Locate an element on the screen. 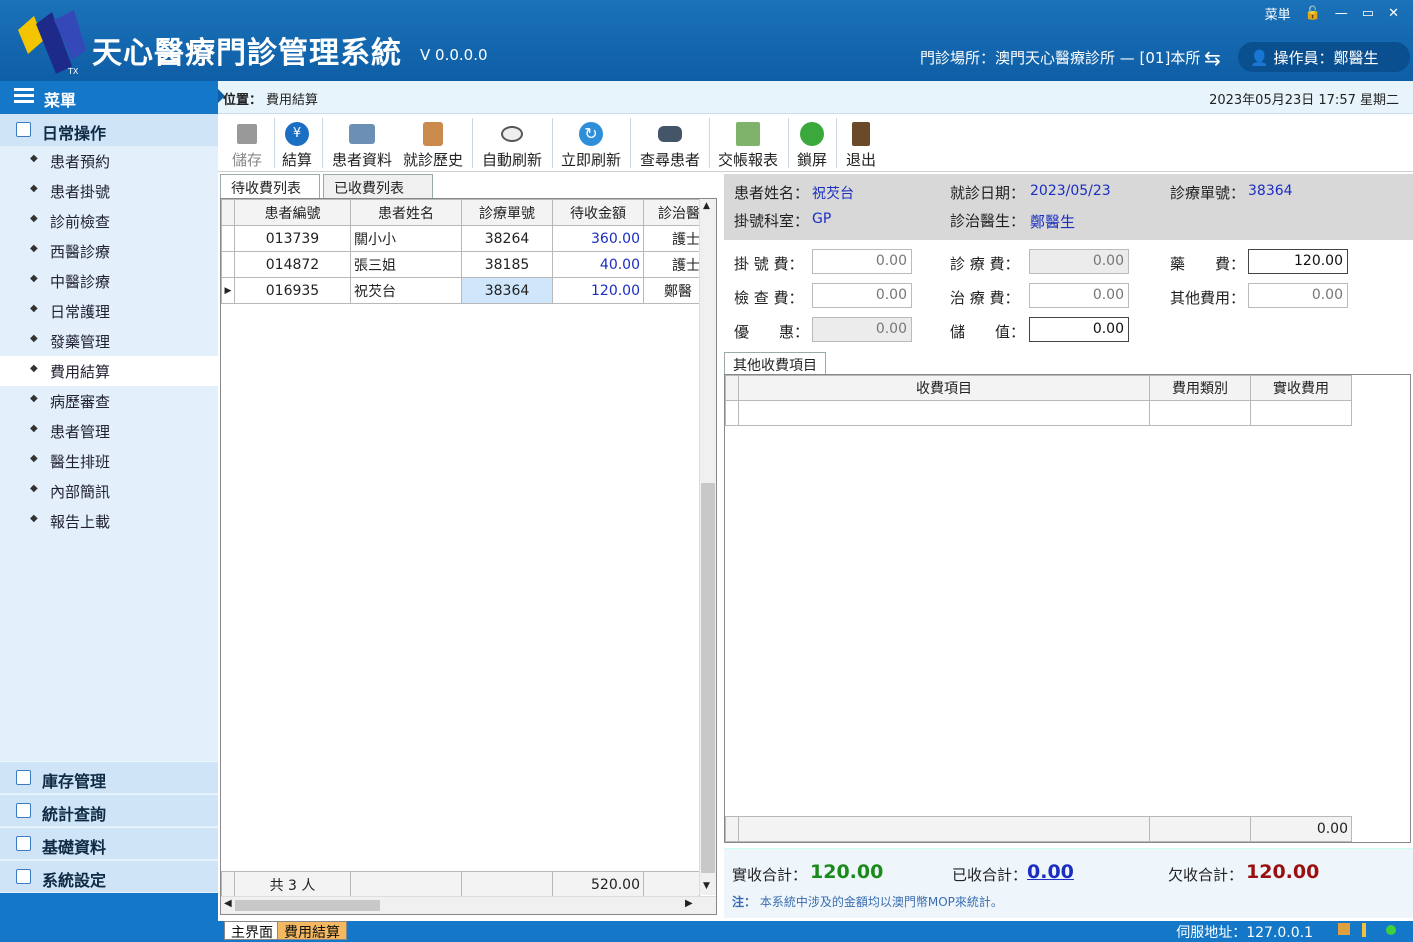  exam-fee-field: 0.00 is located at coordinates (862, 295).